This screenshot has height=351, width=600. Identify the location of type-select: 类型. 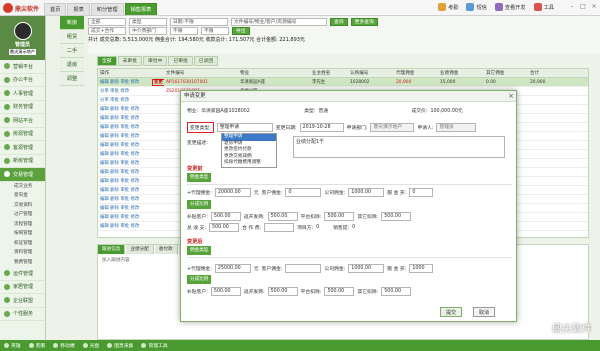
(148, 22).